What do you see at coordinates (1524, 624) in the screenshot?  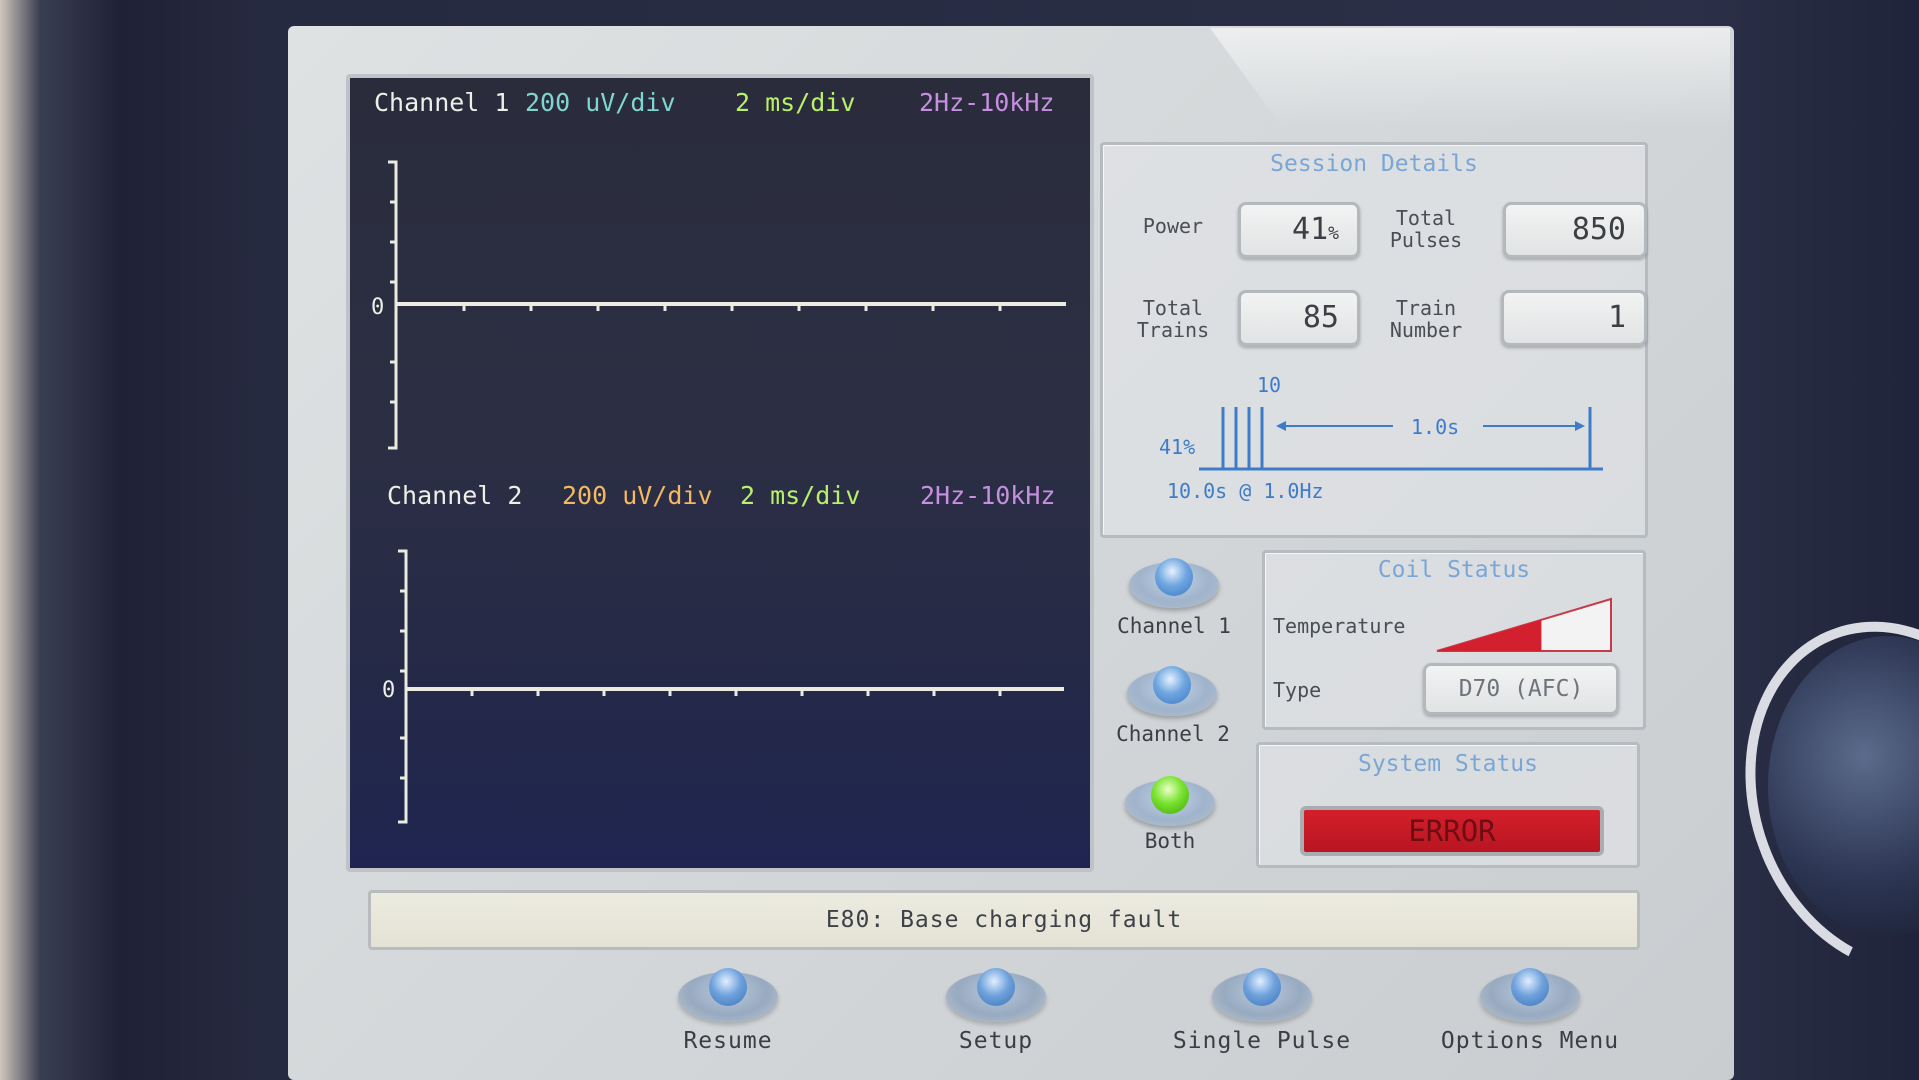 I see `temperature-gauge` at bounding box center [1524, 624].